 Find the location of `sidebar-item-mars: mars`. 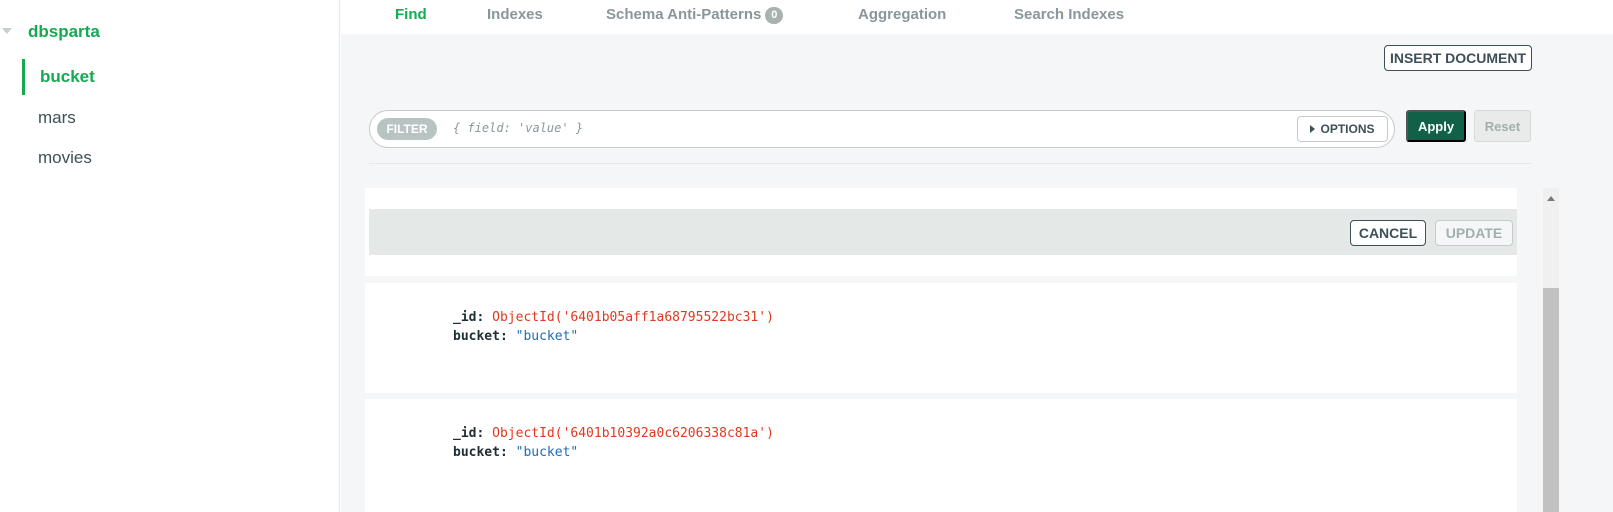

sidebar-item-mars: mars is located at coordinates (177, 118).